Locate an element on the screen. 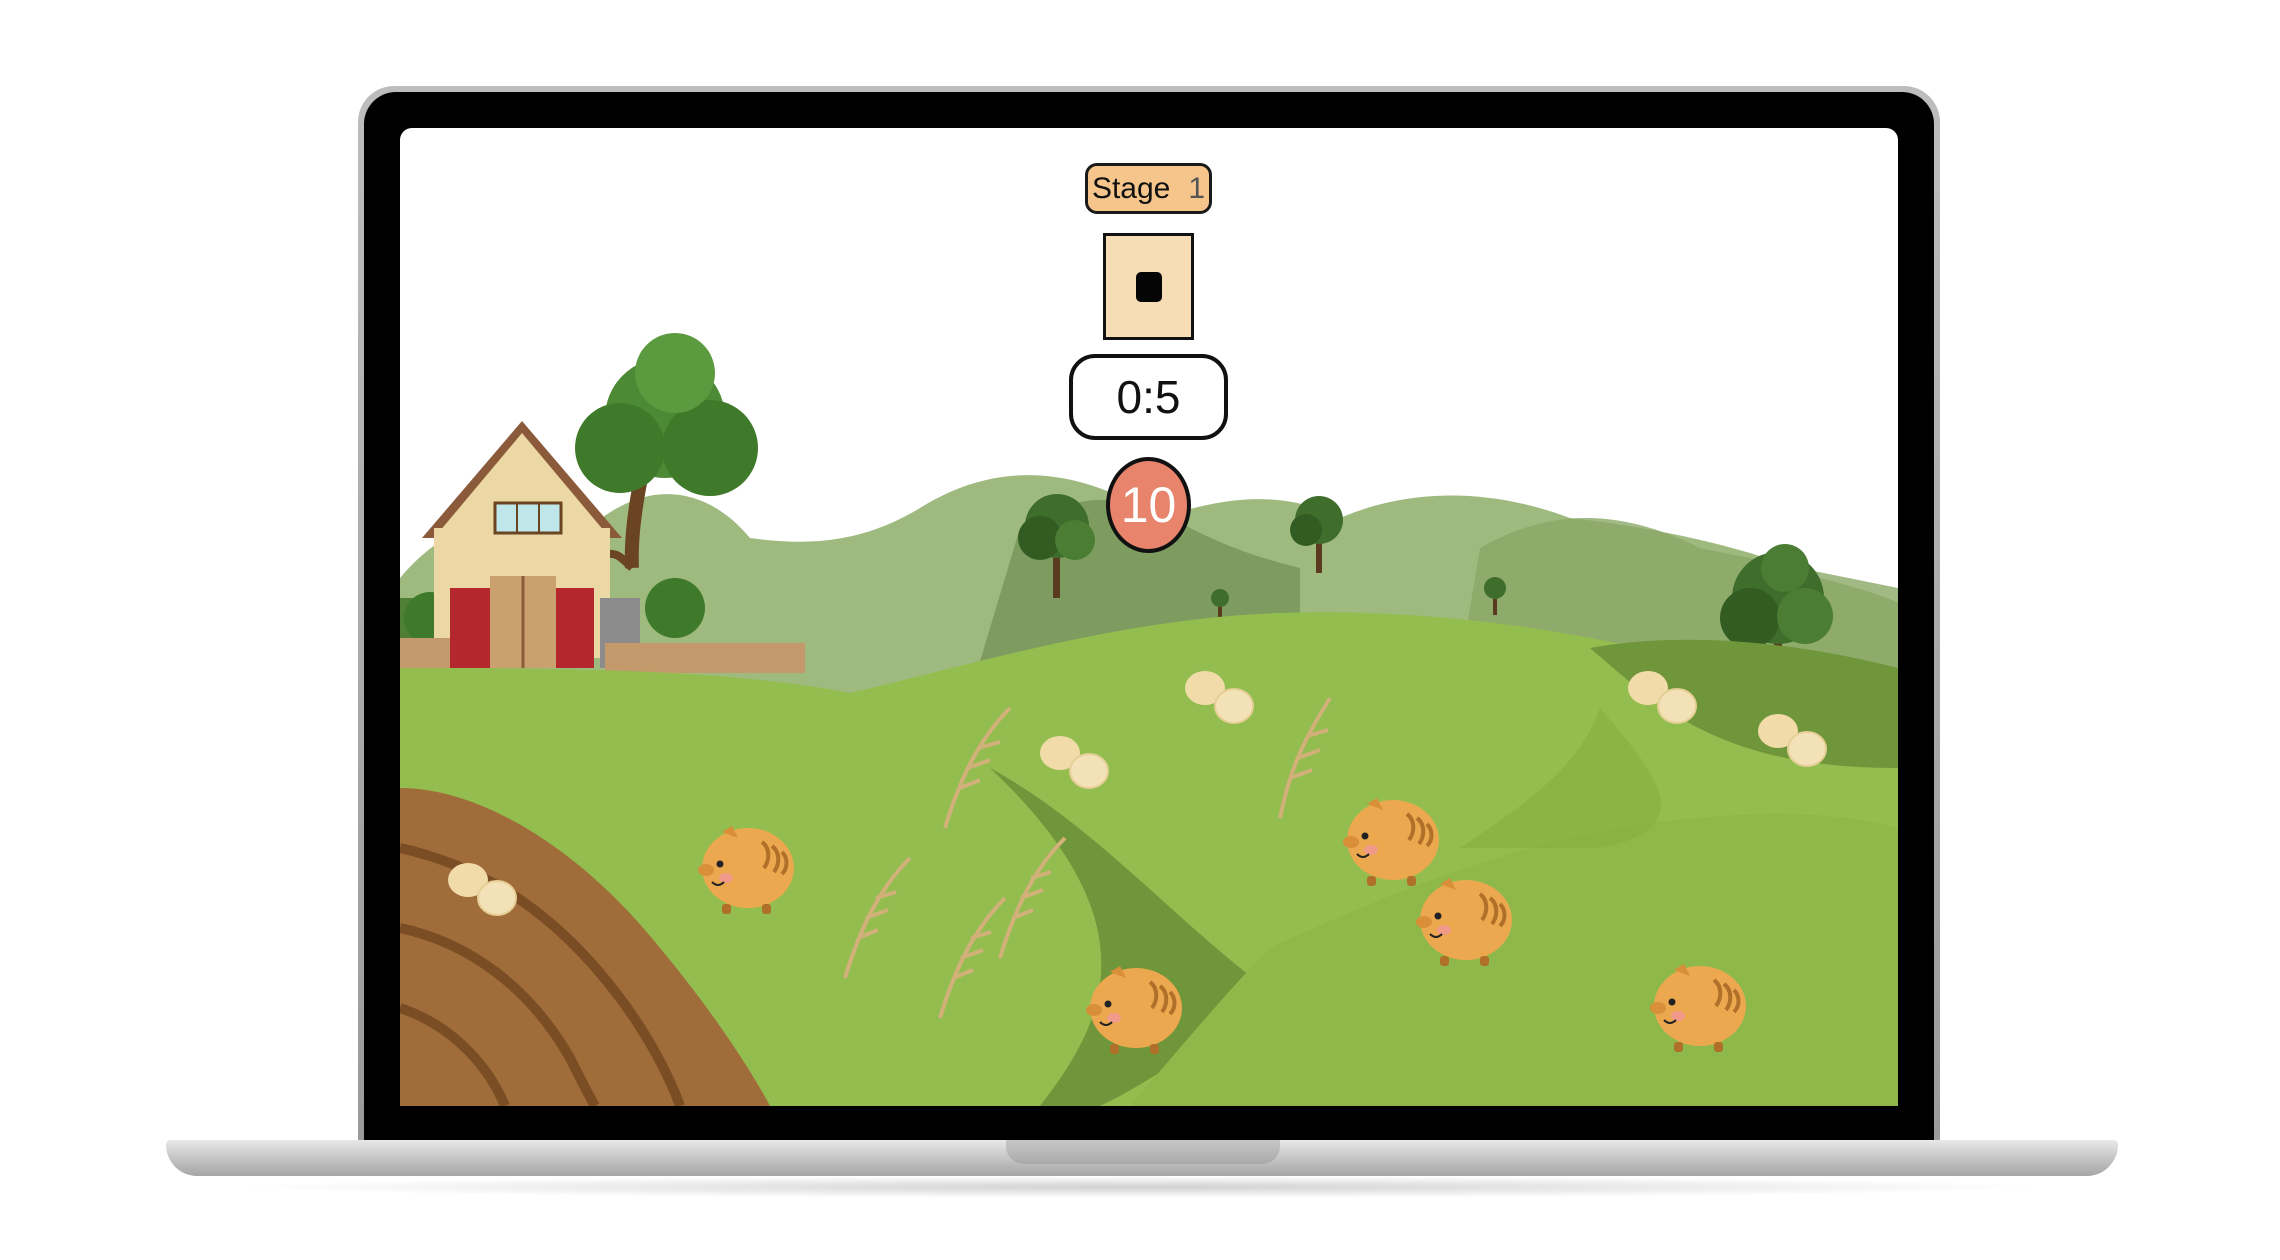 The height and width of the screenshot is (1260, 2280). stop-icon is located at coordinates (1148, 286).